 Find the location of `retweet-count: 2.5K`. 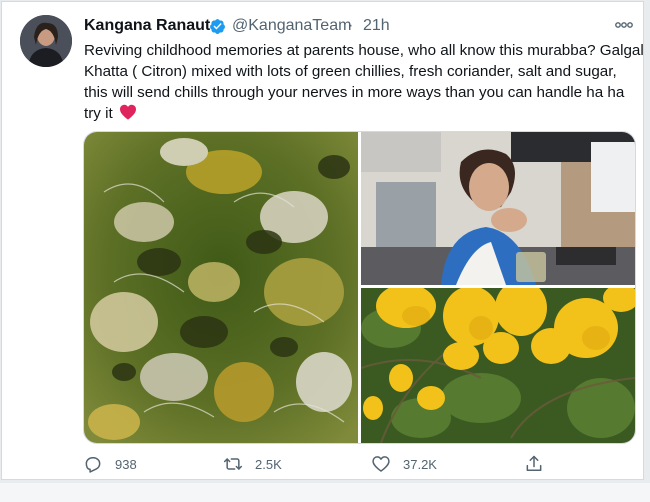

retweet-count: 2.5K is located at coordinates (268, 464).